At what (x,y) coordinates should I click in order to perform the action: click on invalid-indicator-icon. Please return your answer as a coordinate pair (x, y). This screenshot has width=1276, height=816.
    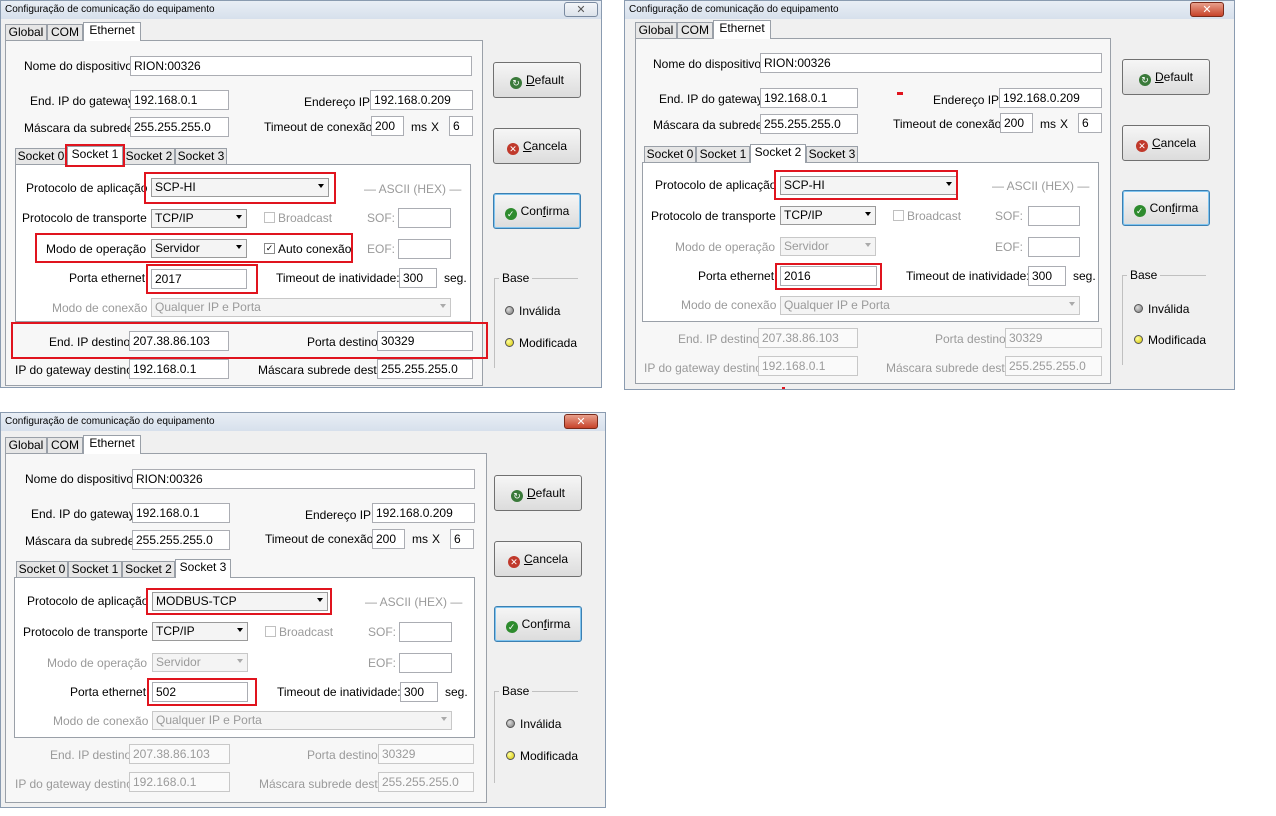
    Looking at the image, I should click on (1138, 308).